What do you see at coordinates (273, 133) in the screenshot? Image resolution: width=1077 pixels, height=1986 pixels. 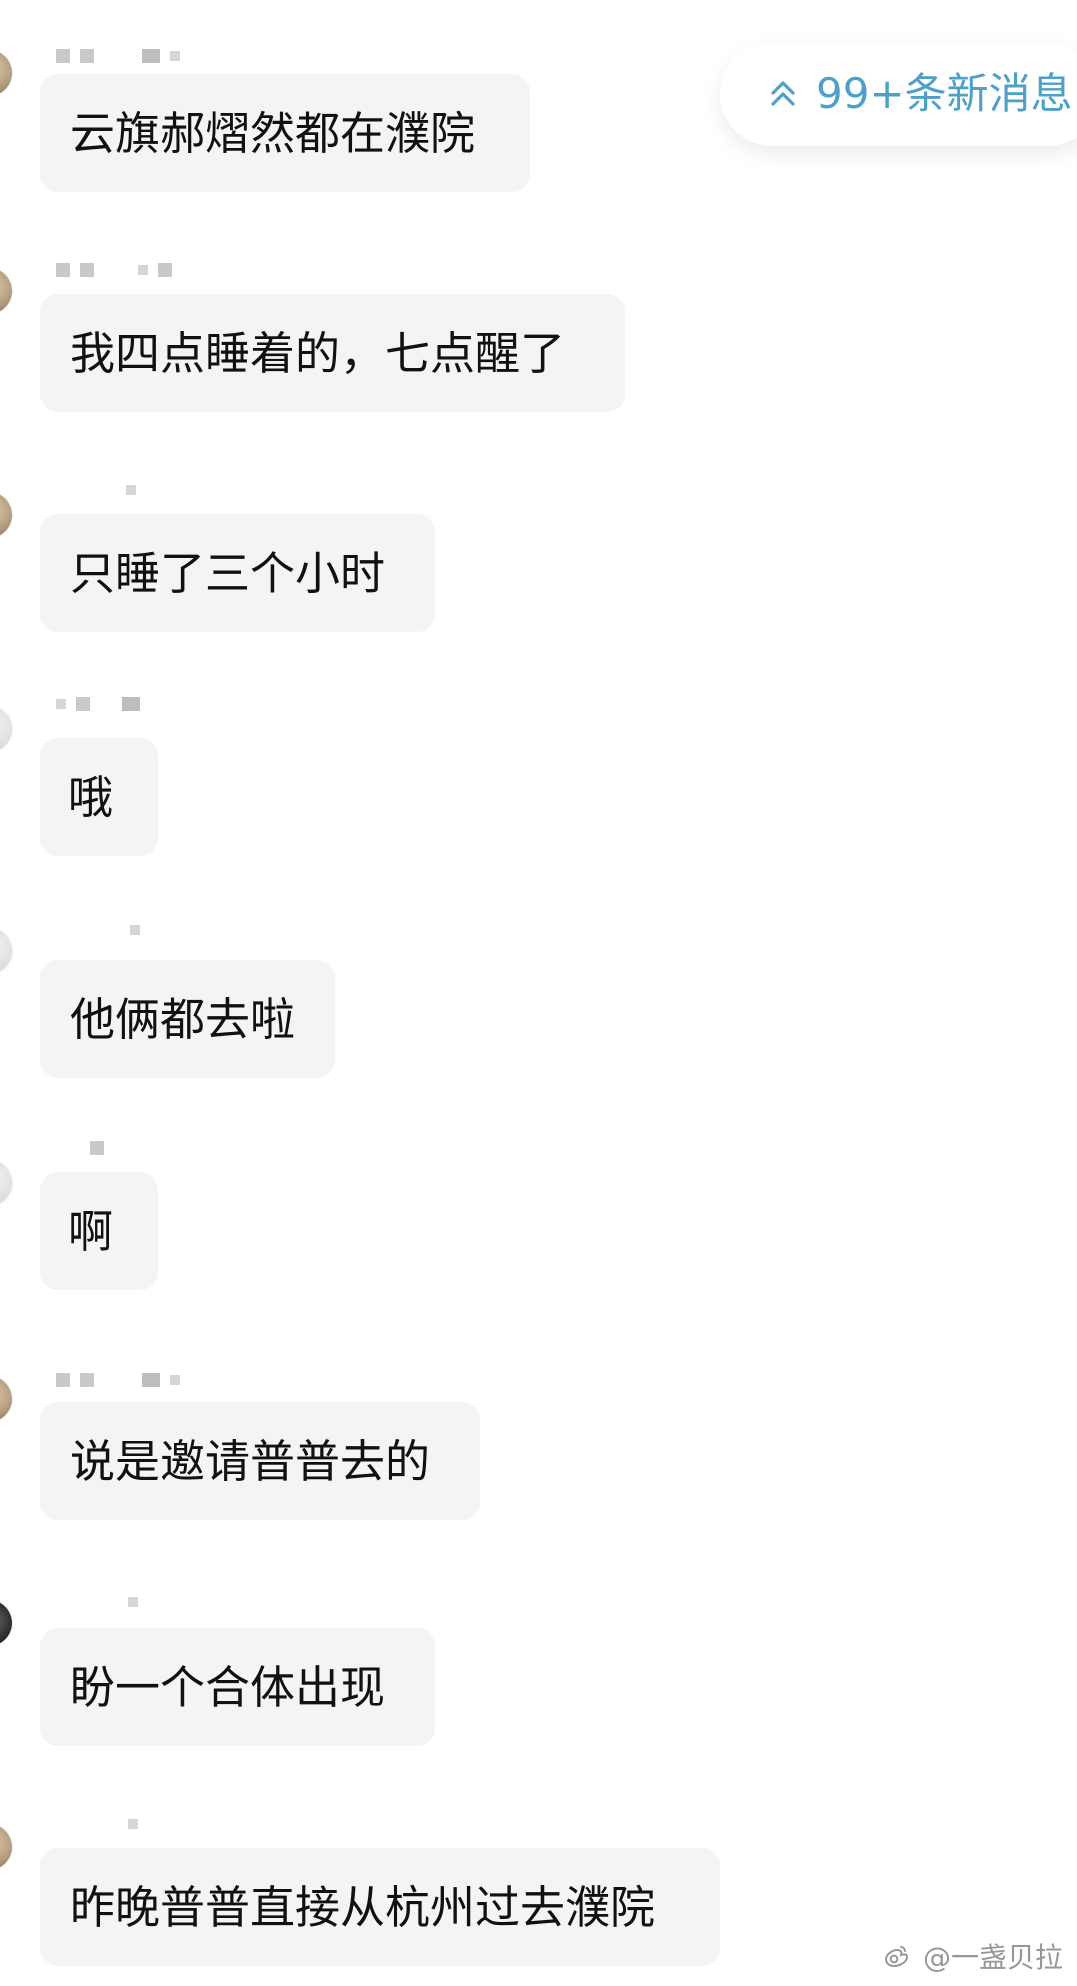 I see `message-text: 云旗郝熠然都在濮院` at bounding box center [273, 133].